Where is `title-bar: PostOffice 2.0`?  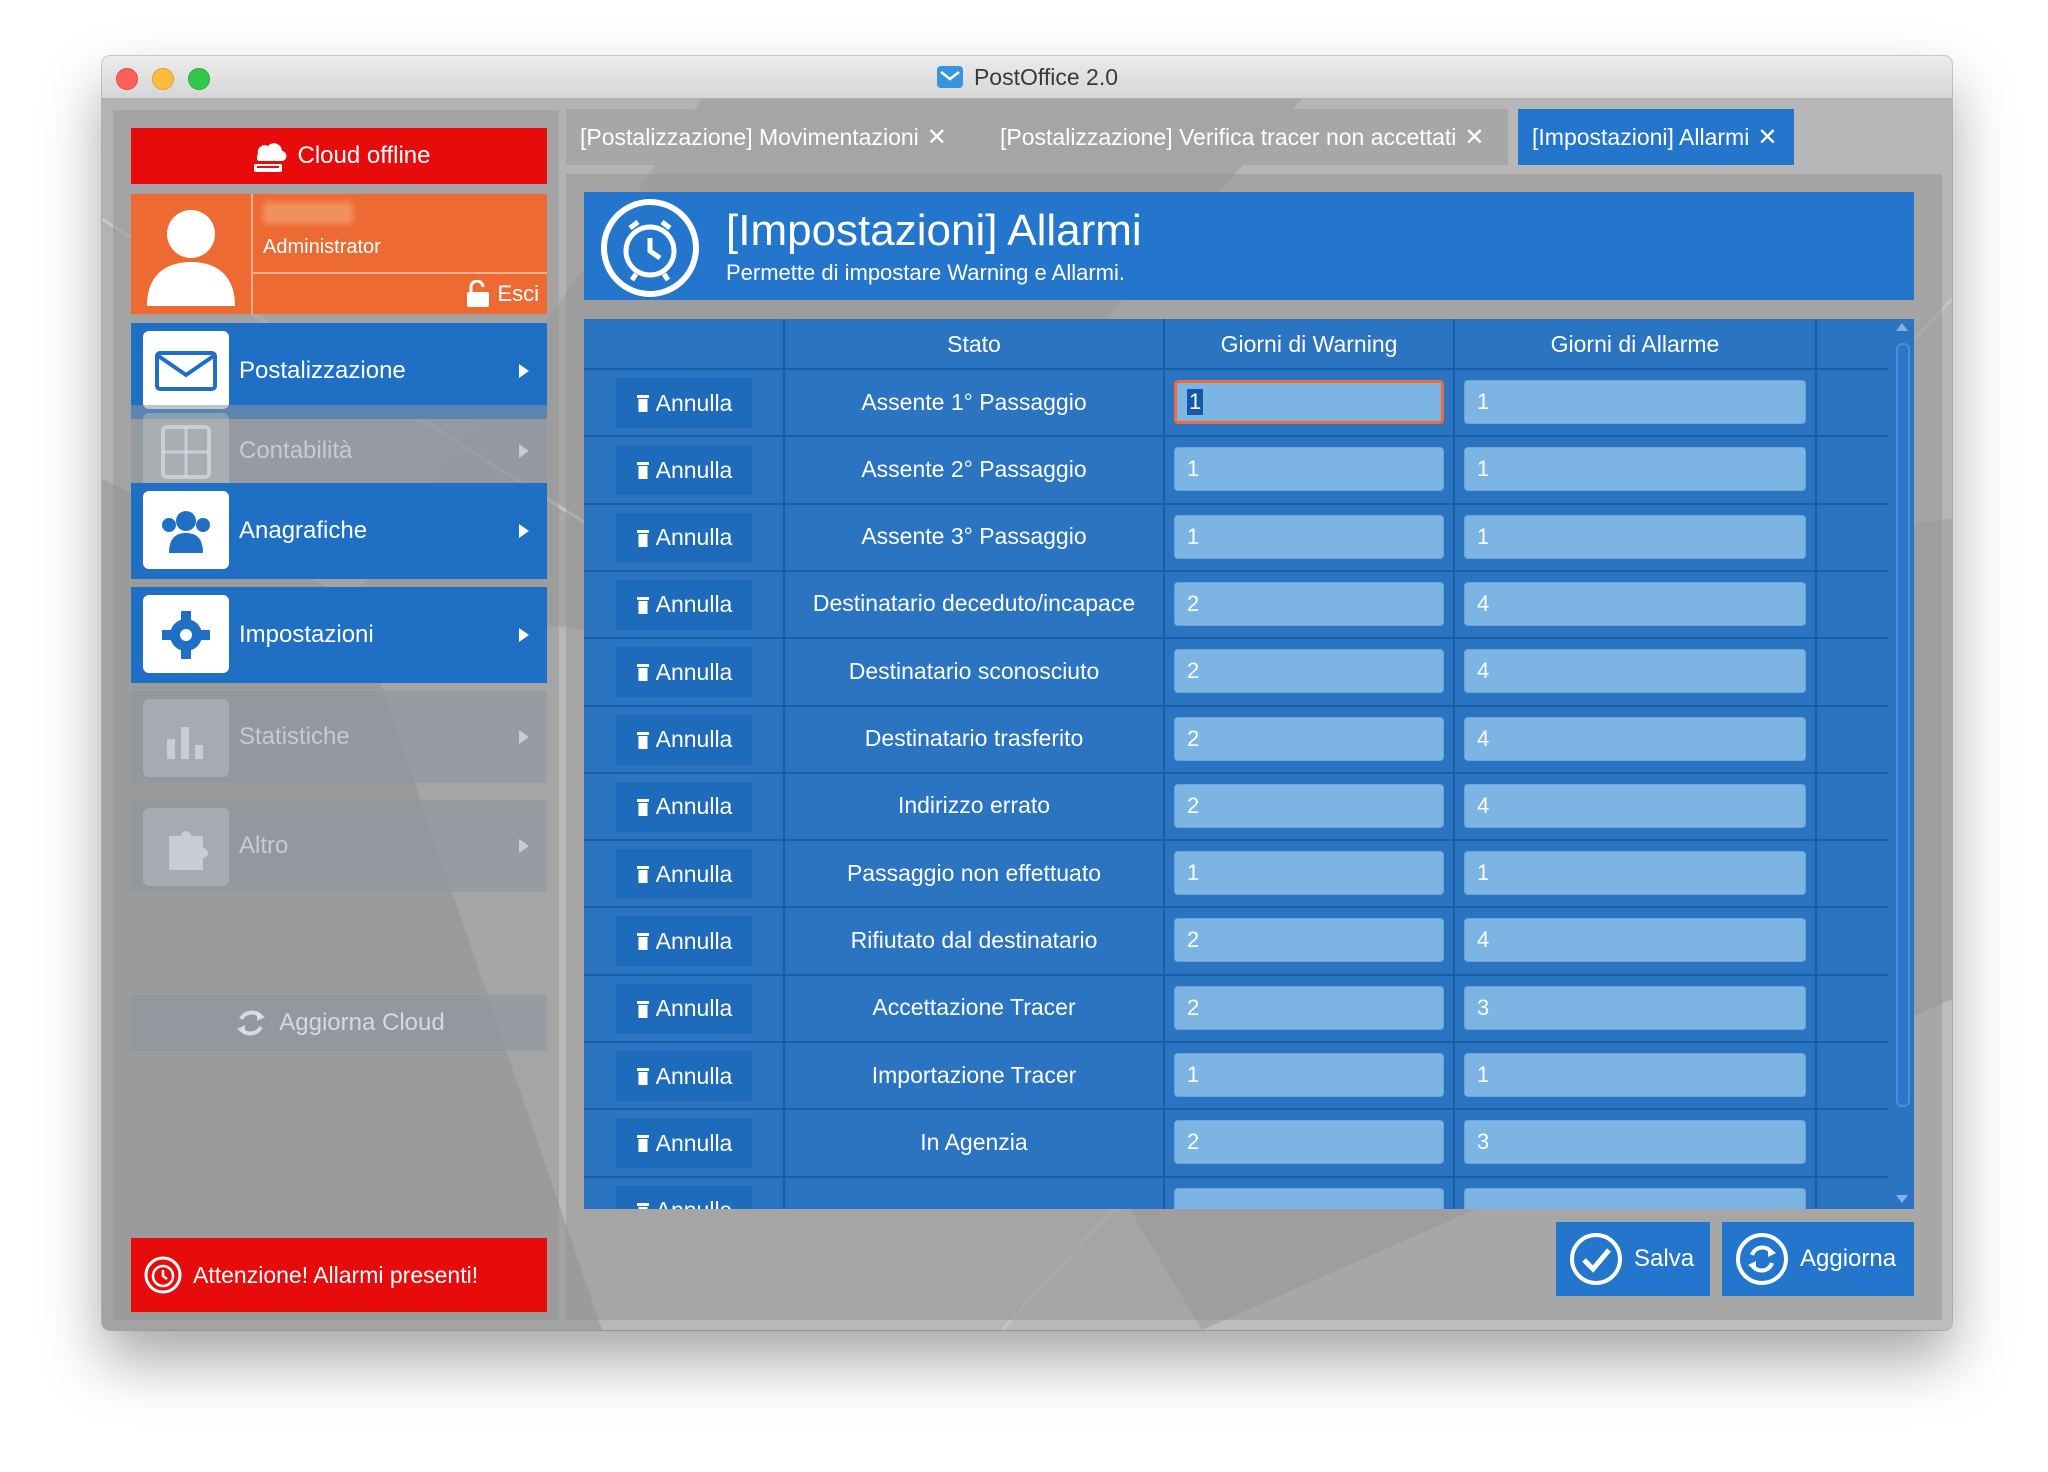 title-bar: PostOffice 2.0 is located at coordinates (1027, 77).